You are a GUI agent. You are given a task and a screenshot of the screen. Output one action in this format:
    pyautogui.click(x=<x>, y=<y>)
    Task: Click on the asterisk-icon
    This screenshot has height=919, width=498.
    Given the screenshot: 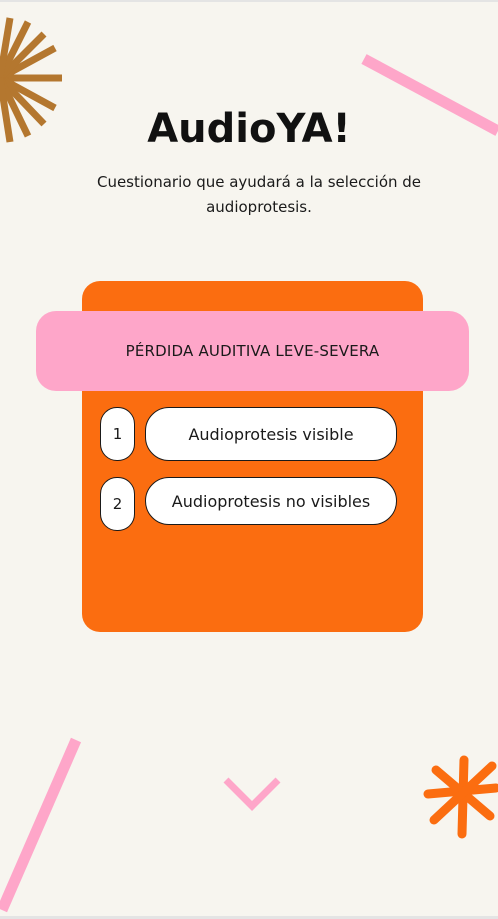 What is the action you would take?
    pyautogui.click(x=460, y=797)
    